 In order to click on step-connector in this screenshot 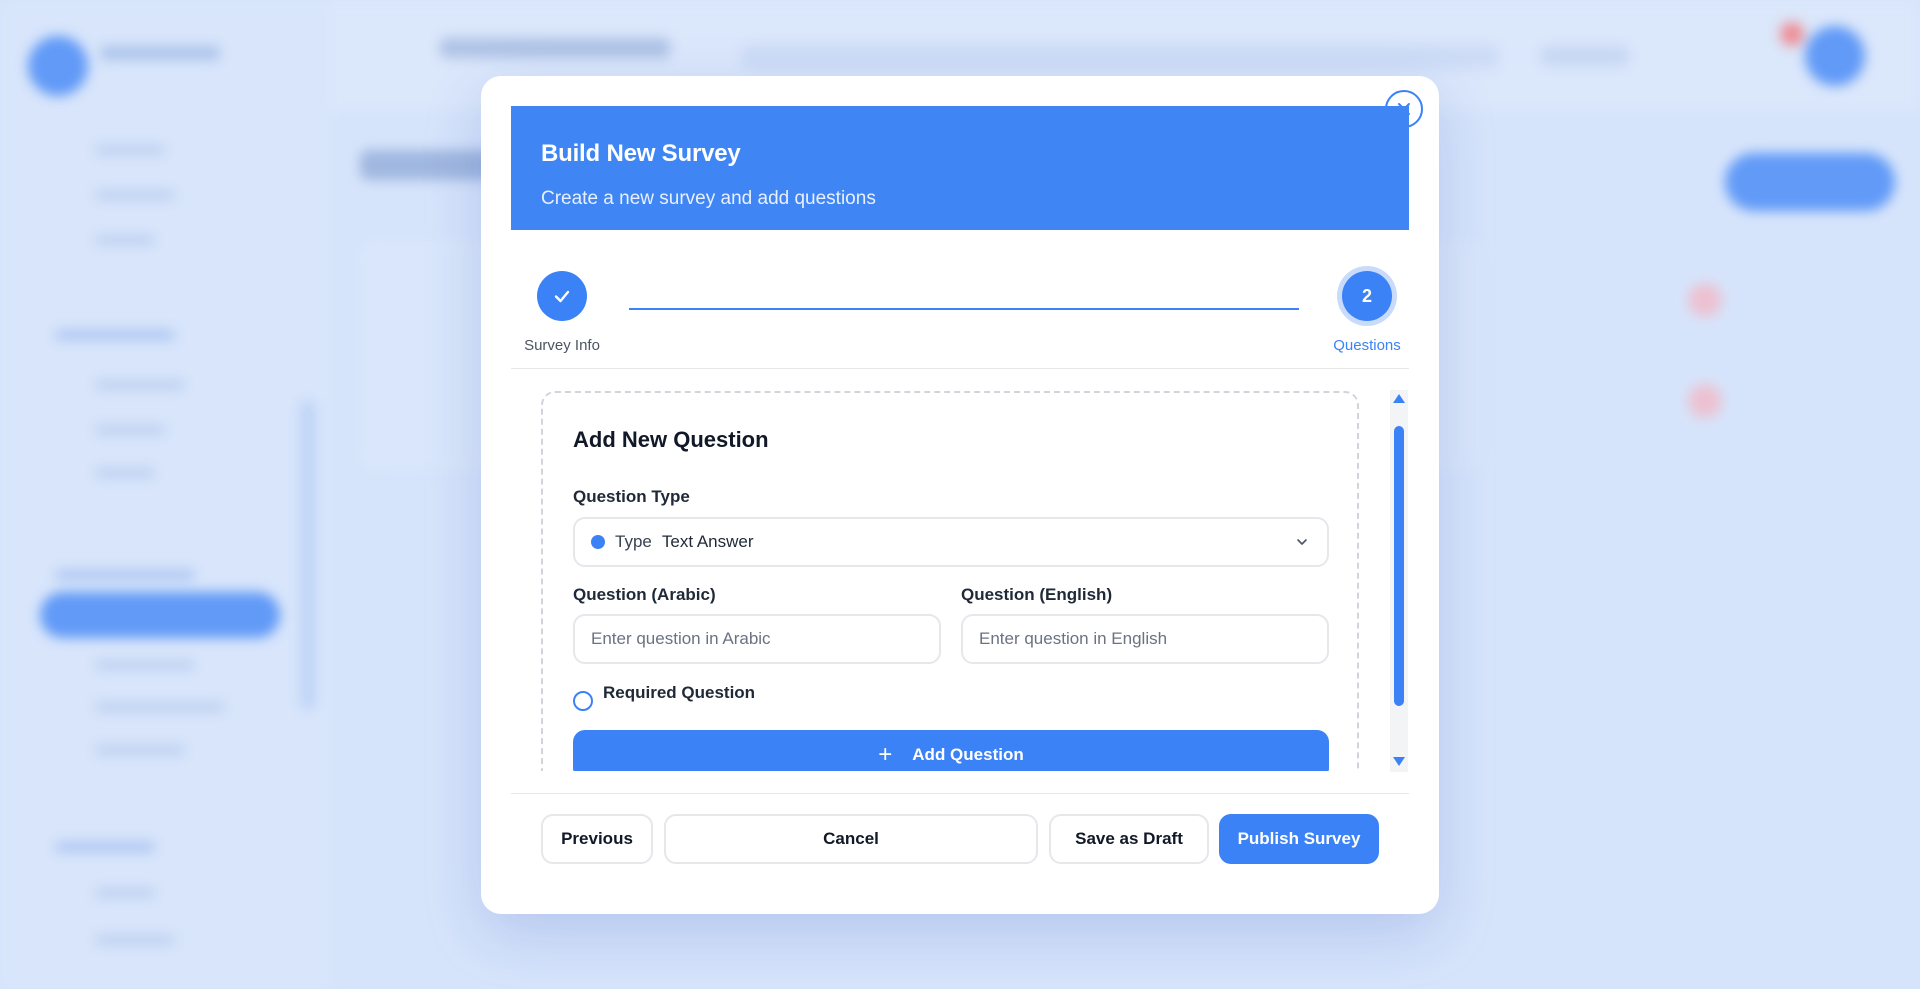, I will do `click(964, 309)`.